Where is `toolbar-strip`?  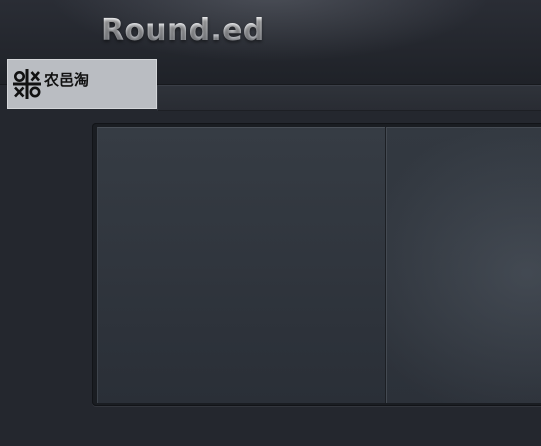 toolbar-strip is located at coordinates (349, 98).